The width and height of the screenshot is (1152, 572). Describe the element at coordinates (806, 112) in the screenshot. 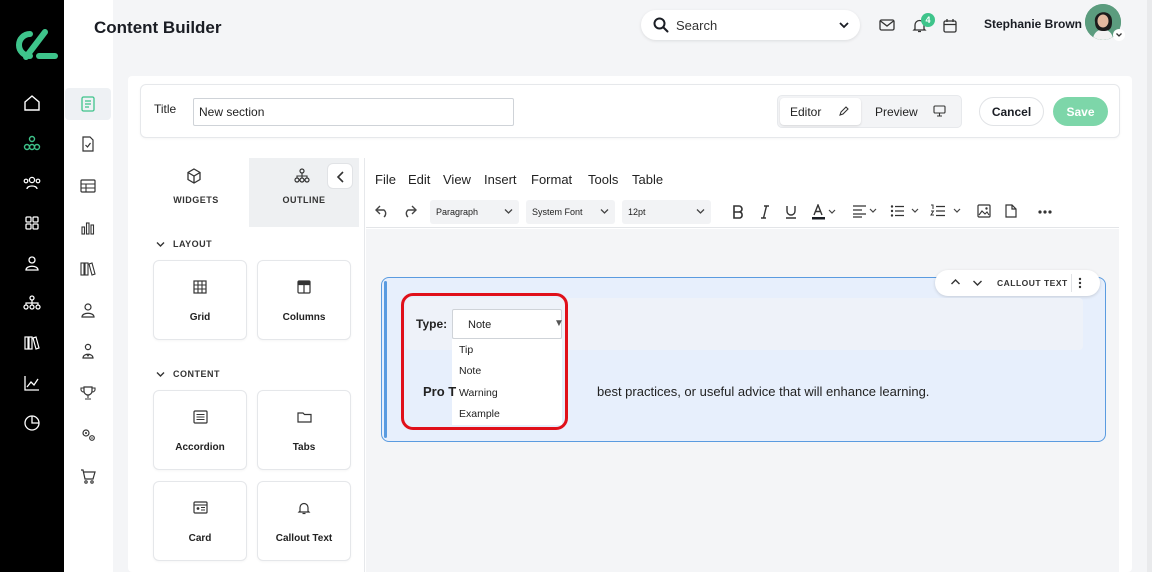

I see `editor-mode-label: Editor` at that location.